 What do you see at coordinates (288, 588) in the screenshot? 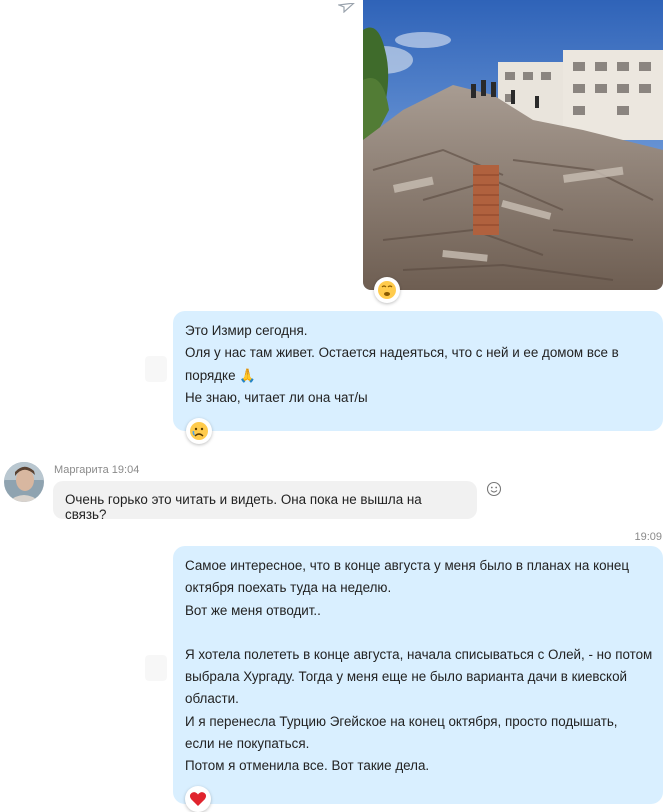
I see `message-line: октября поехать туда на неделю.` at bounding box center [288, 588].